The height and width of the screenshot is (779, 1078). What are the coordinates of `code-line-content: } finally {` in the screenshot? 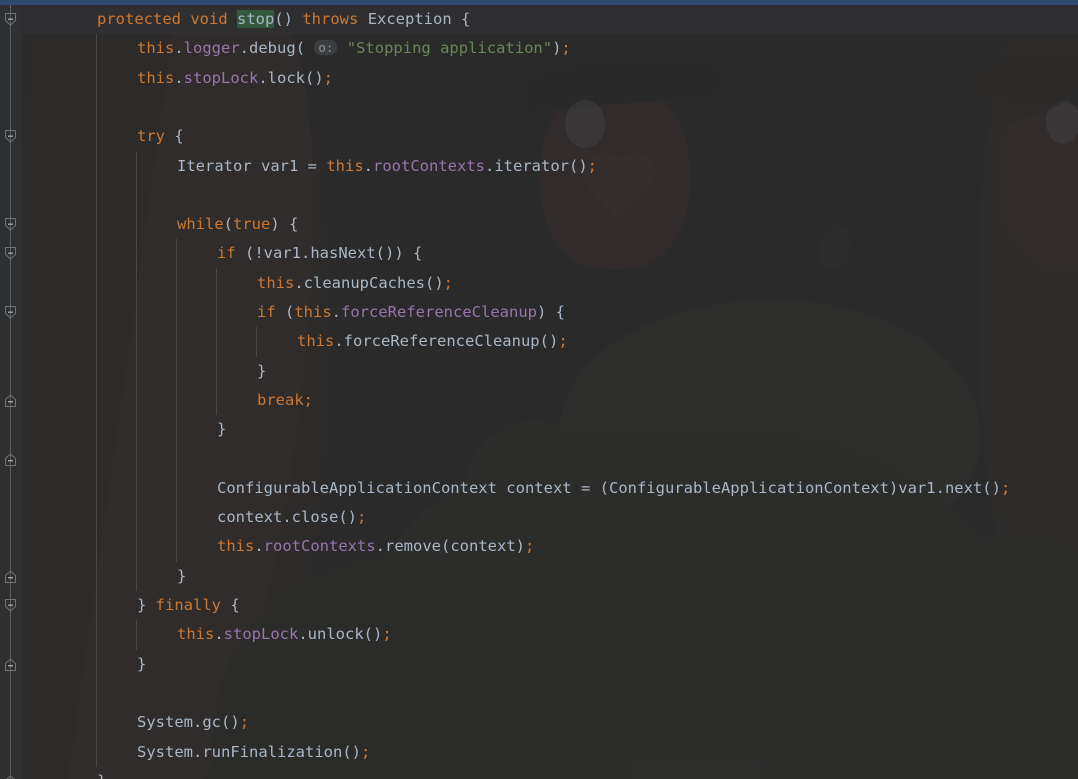 It's located at (131, 605).